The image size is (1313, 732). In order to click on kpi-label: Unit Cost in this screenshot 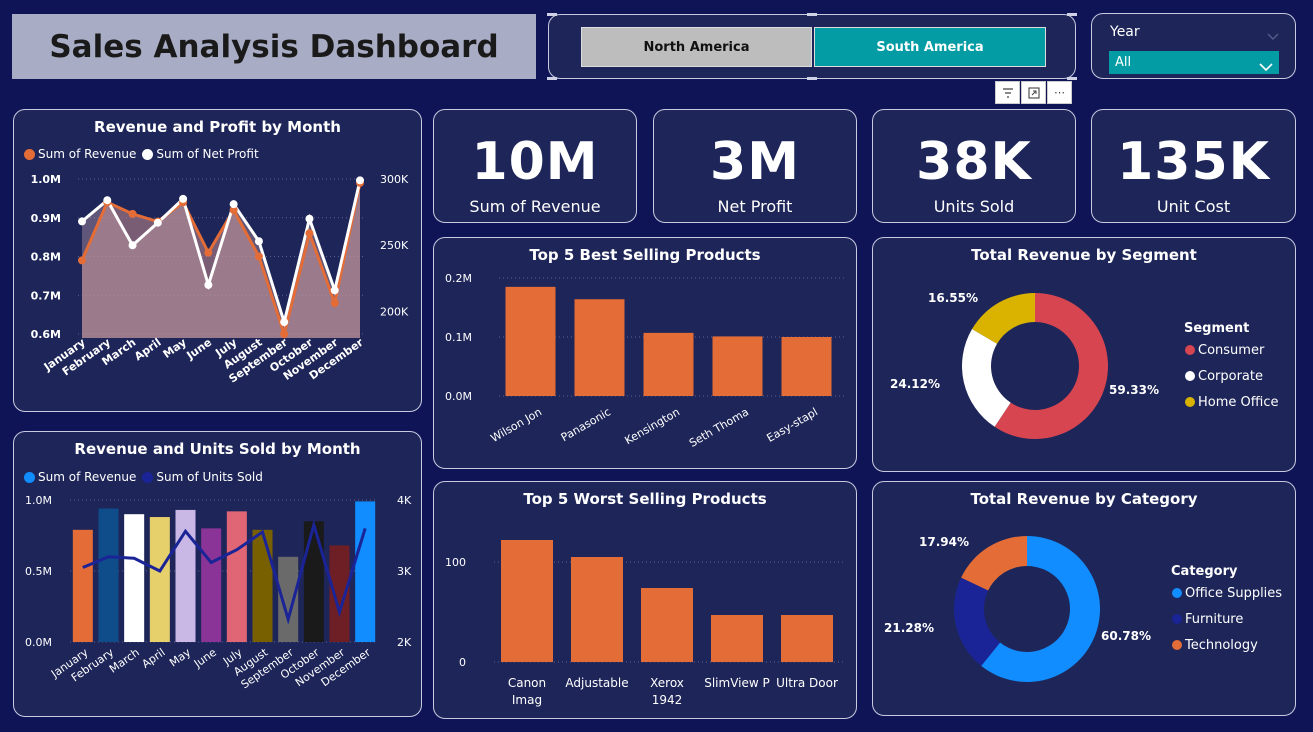, I will do `click(1193, 206)`.